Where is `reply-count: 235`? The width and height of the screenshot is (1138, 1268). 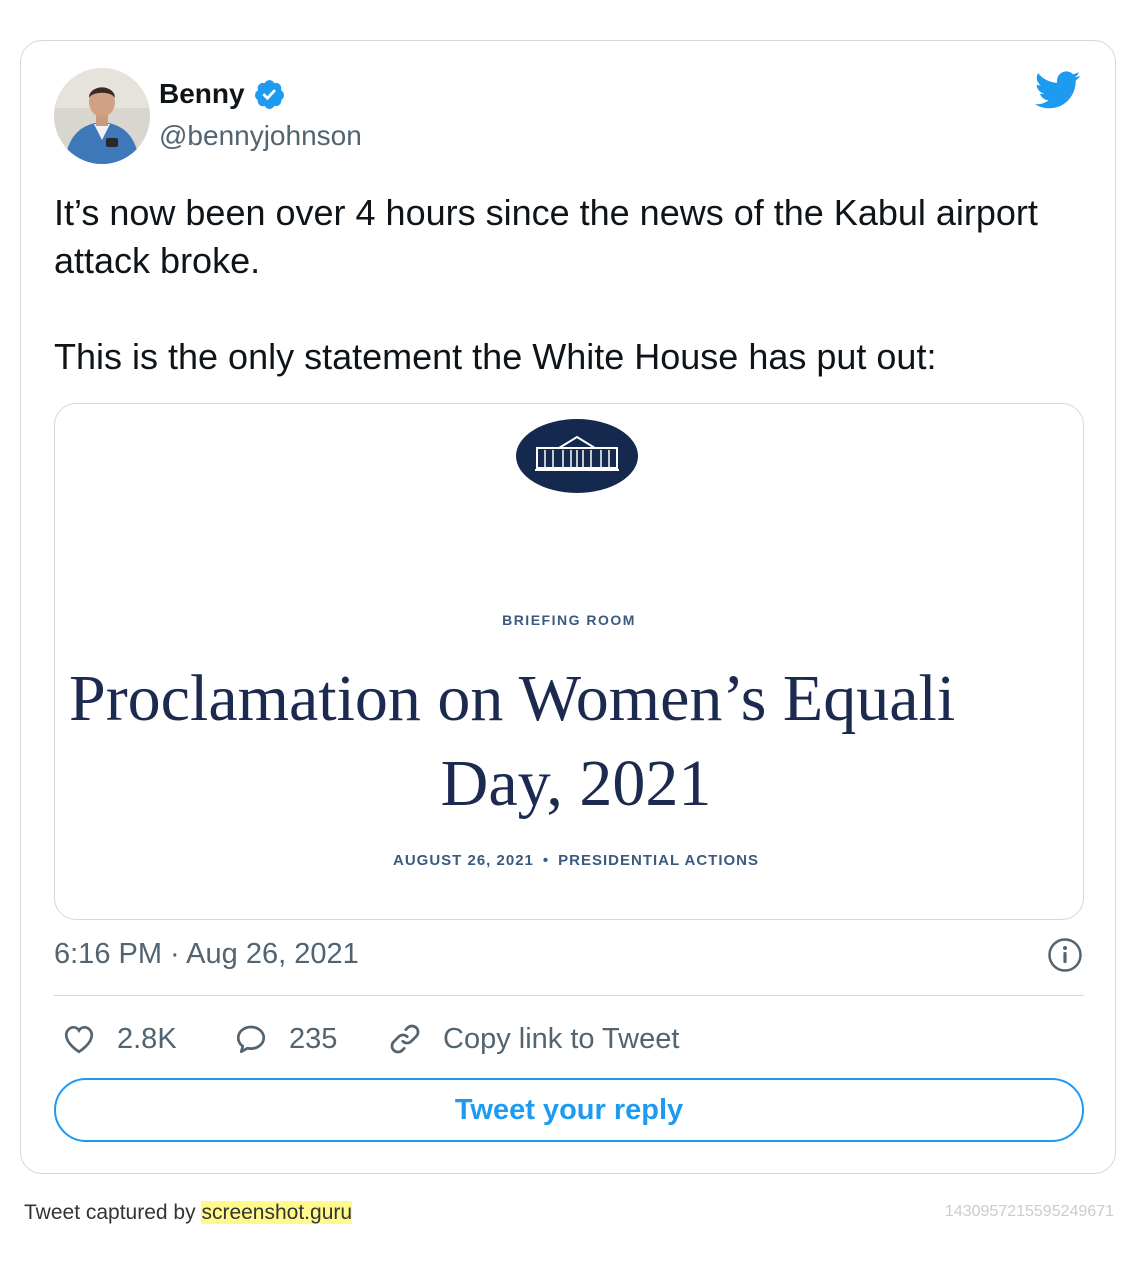 reply-count: 235 is located at coordinates (313, 1038).